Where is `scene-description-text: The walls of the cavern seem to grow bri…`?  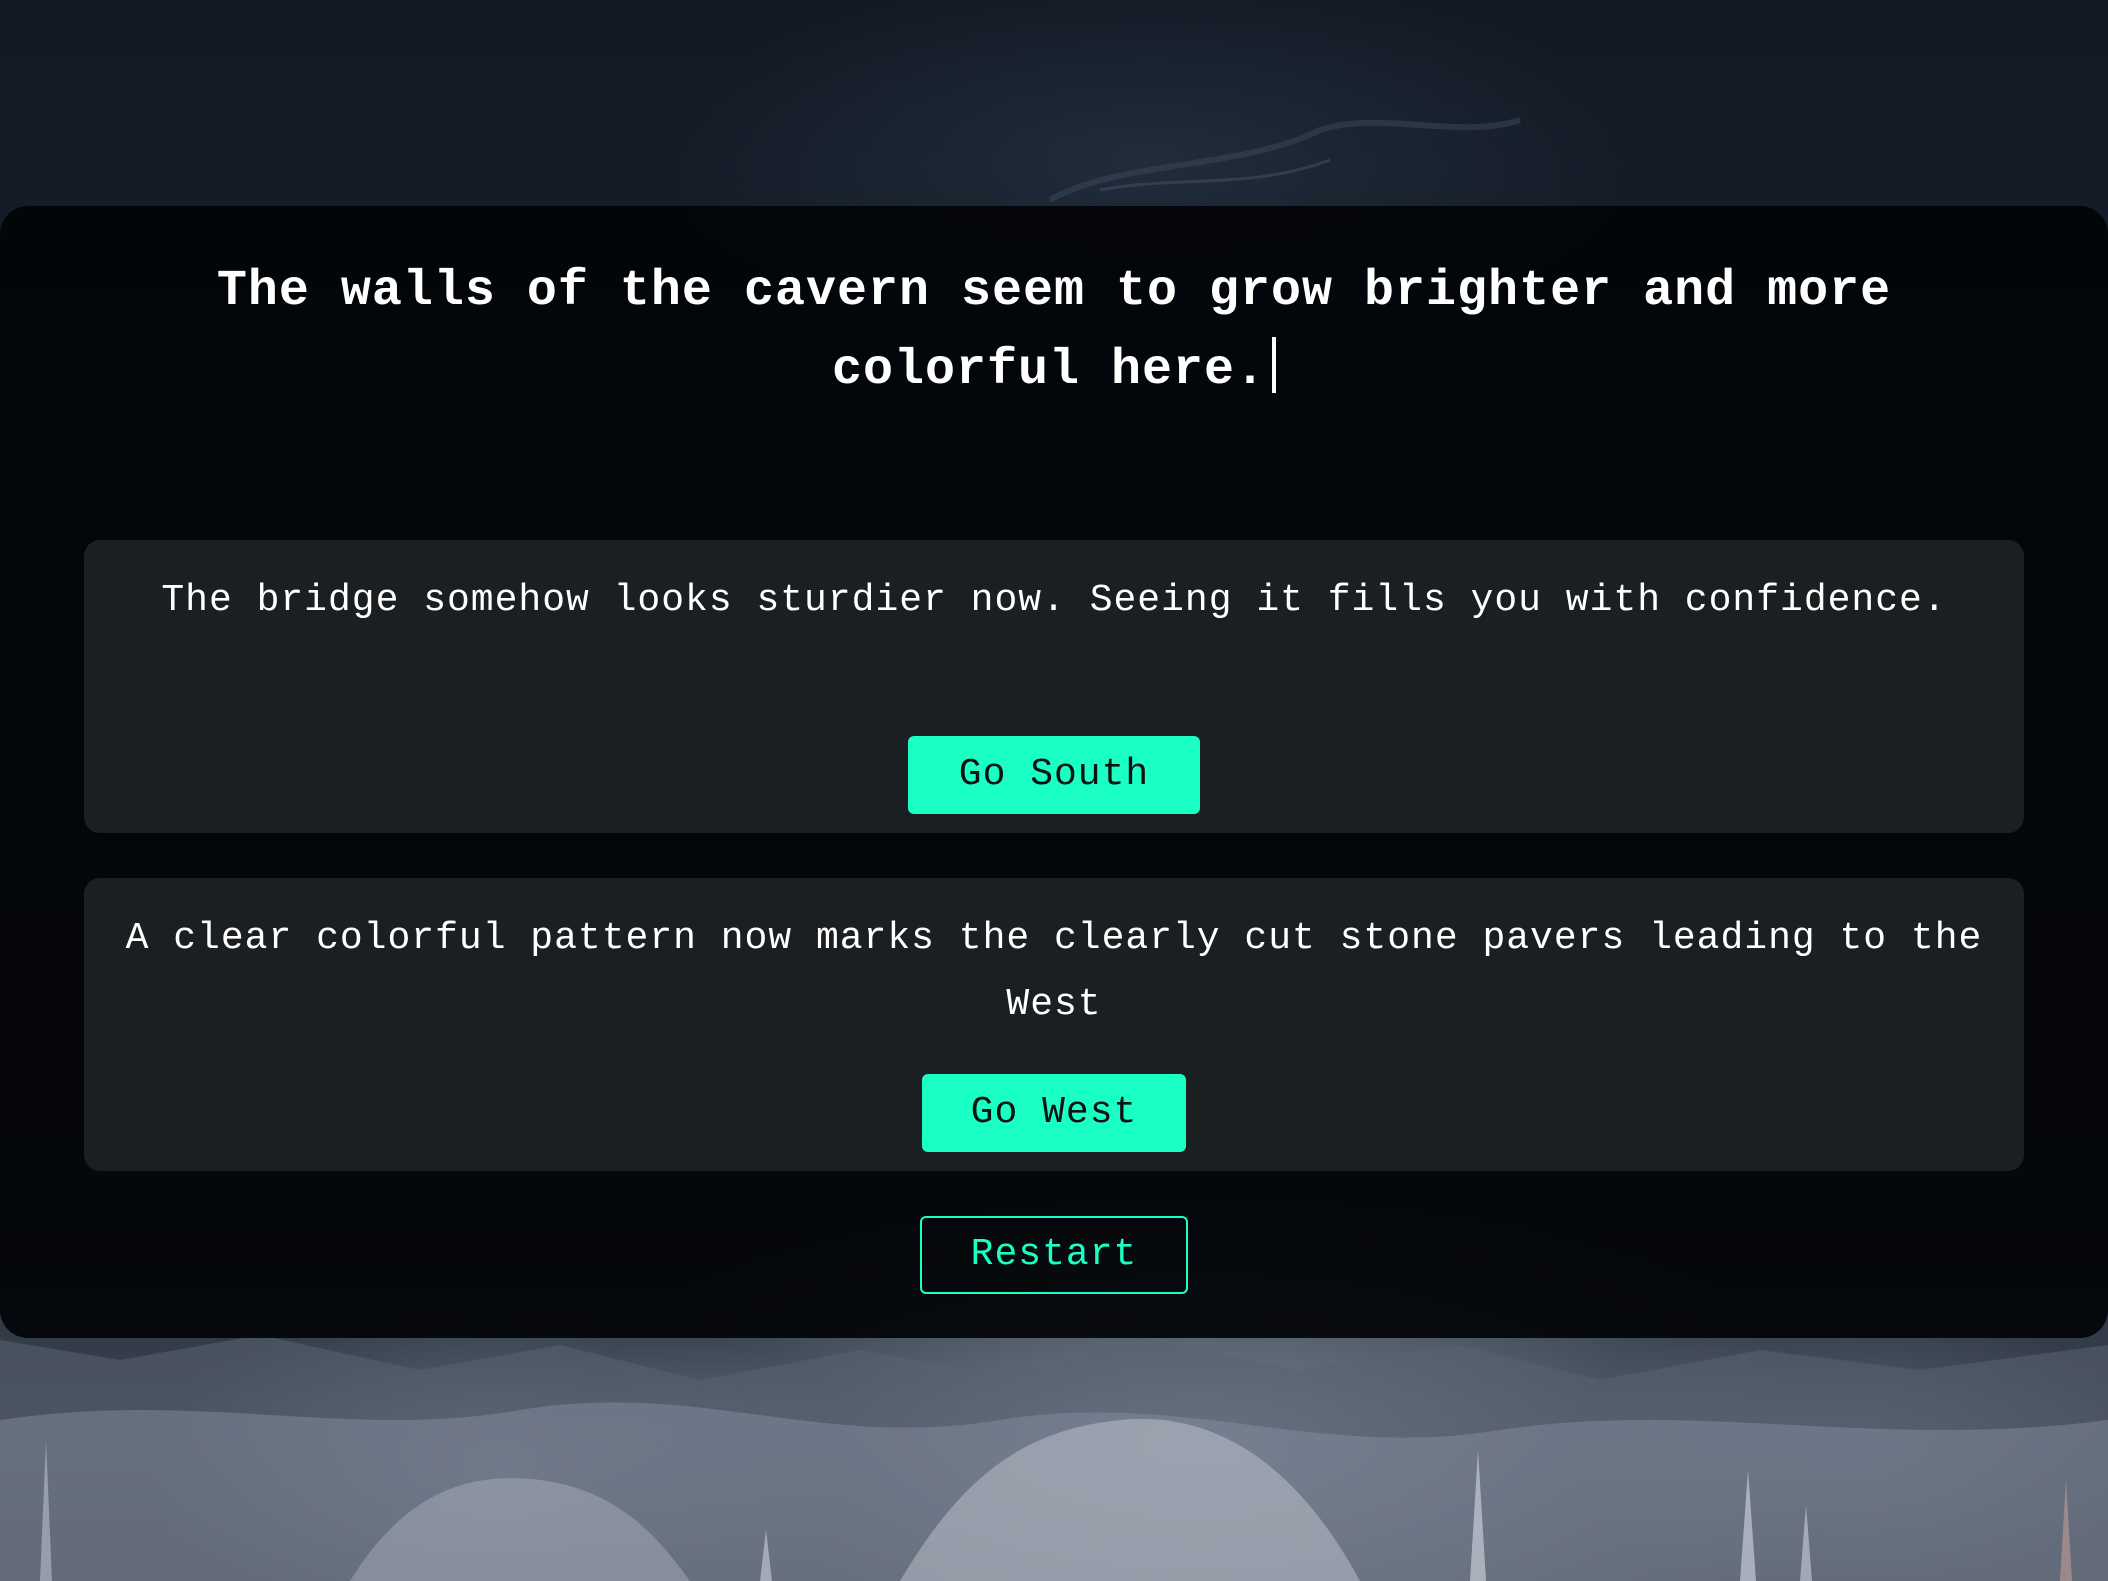
scene-description-text: The walls of the cavern seem to grow bri… is located at coordinates (1054, 331).